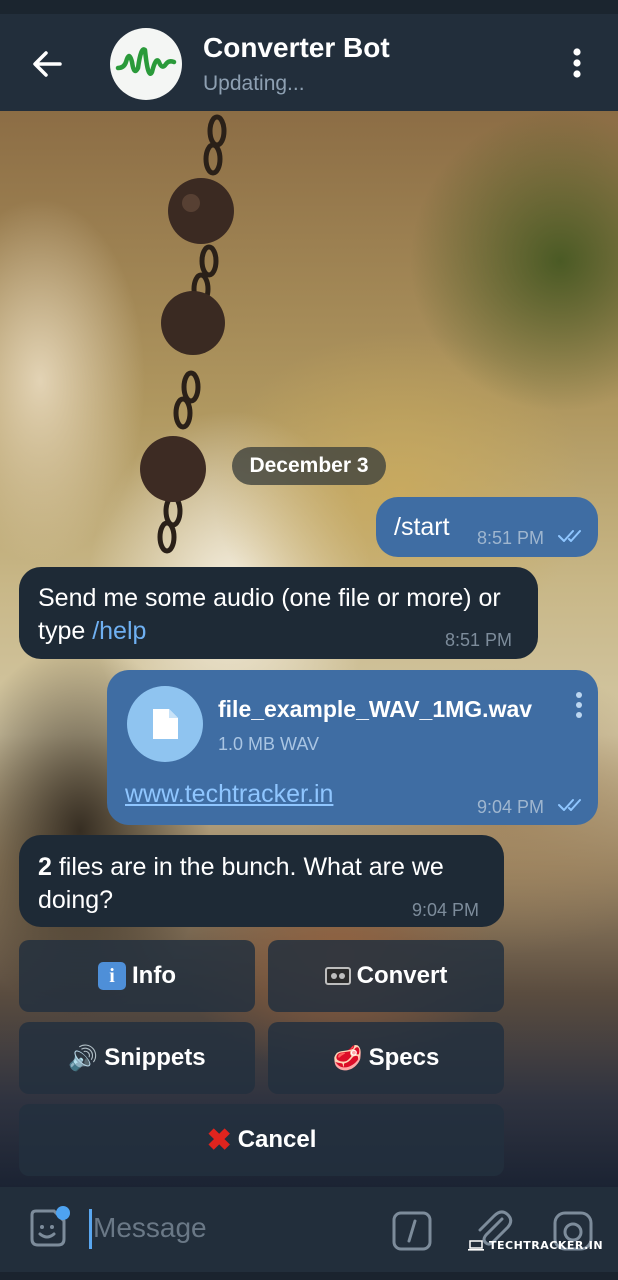 Image resolution: width=618 pixels, height=1280 pixels. I want to click on speaker-emoji: 🔊, so click(83, 1058).